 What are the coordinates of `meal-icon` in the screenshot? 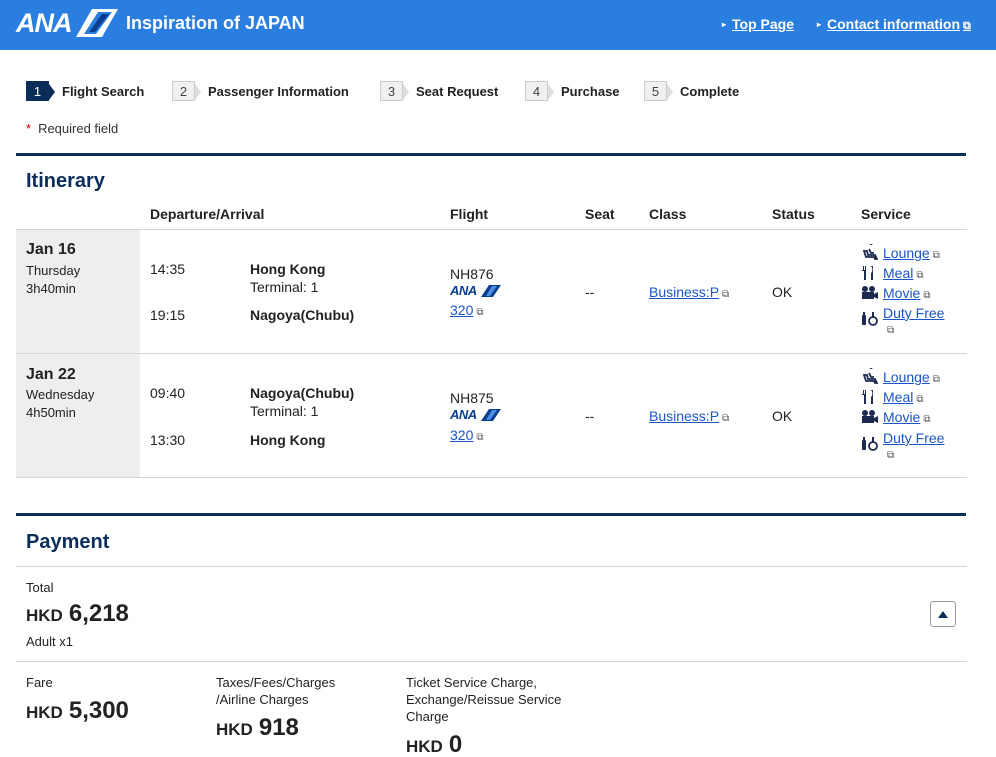 It's located at (867, 397).